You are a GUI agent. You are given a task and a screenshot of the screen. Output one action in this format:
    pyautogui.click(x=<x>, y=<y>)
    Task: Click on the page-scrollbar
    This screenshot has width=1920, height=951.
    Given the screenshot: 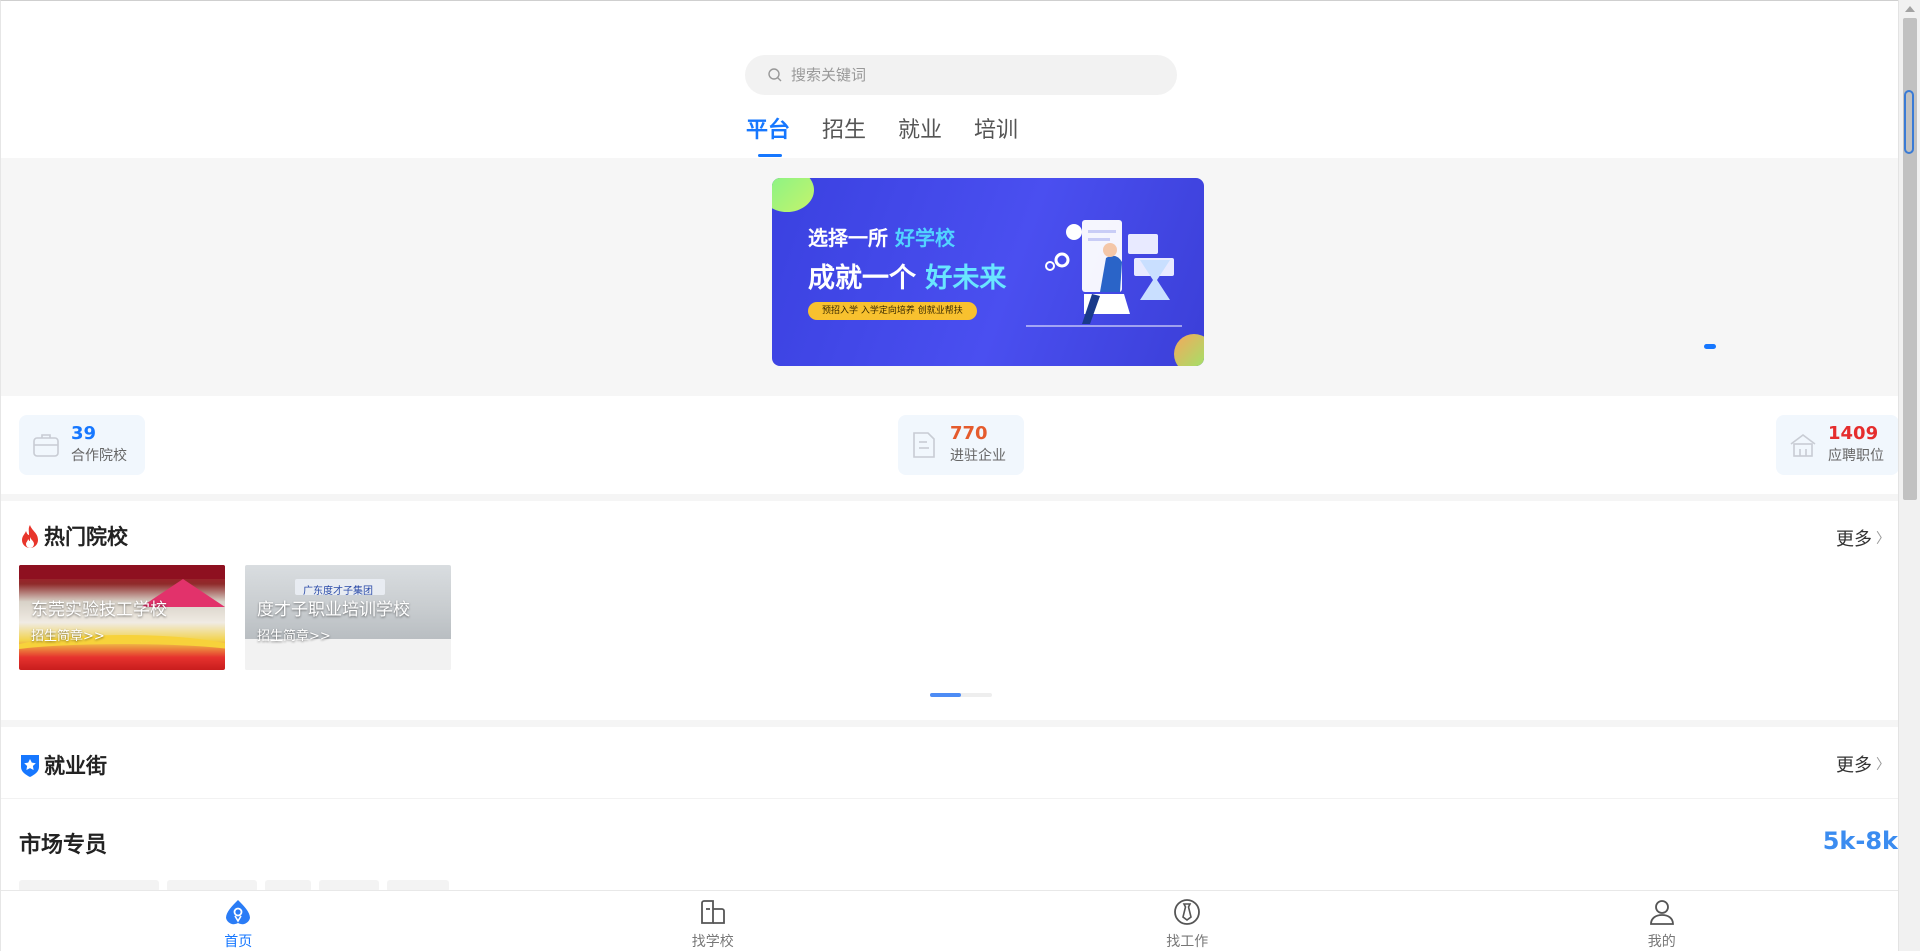 What is the action you would take?
    pyautogui.click(x=1909, y=475)
    